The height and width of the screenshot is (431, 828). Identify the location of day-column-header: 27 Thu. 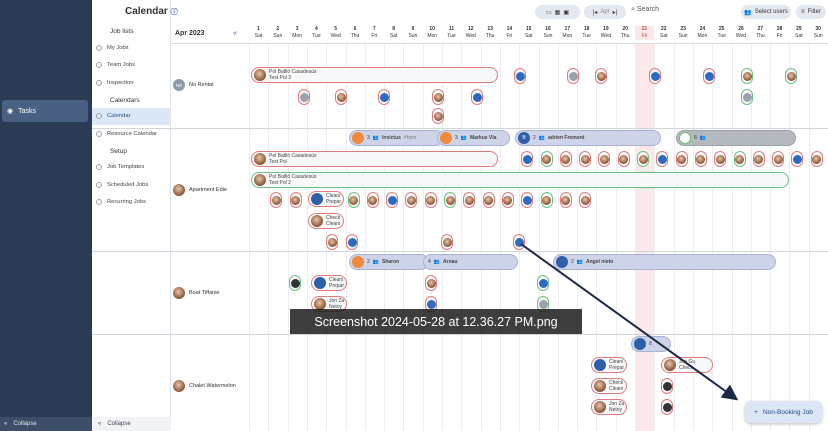
(760, 33).